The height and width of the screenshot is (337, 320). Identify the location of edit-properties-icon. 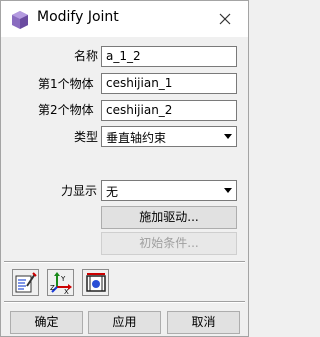
(26, 282).